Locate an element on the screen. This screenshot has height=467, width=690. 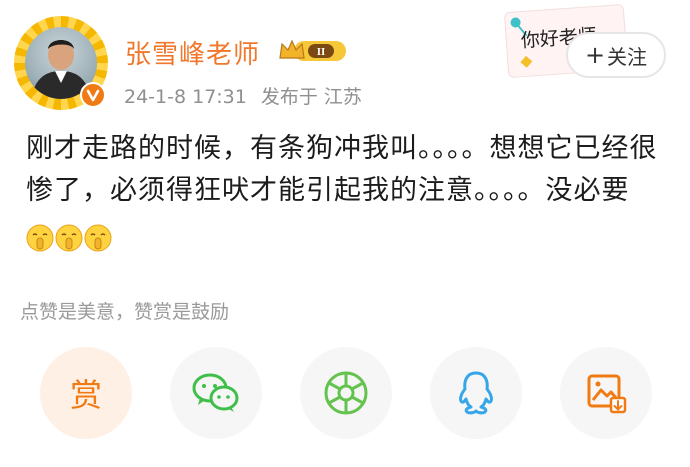
save-image-button is located at coordinates (606, 393).